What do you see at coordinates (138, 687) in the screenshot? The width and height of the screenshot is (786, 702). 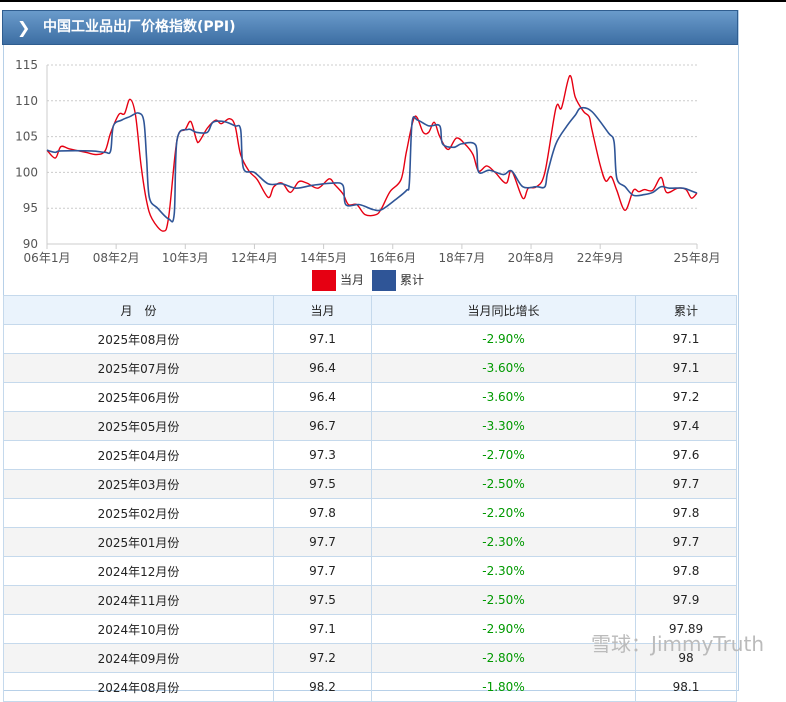 I see `cell-month: 2024年08月份` at bounding box center [138, 687].